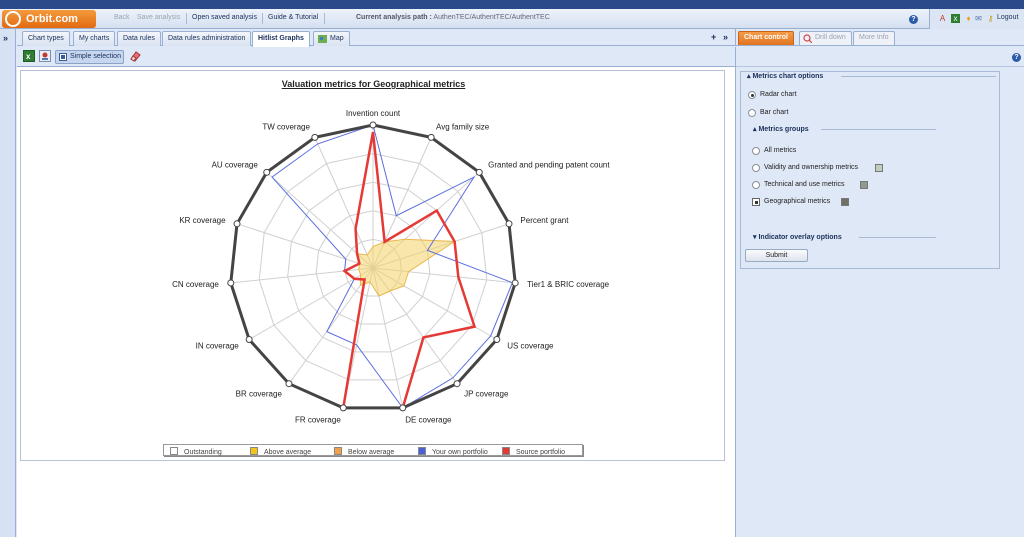 The image size is (1024, 537). What do you see at coordinates (776, 255) in the screenshot?
I see `submit-button: Submit` at bounding box center [776, 255].